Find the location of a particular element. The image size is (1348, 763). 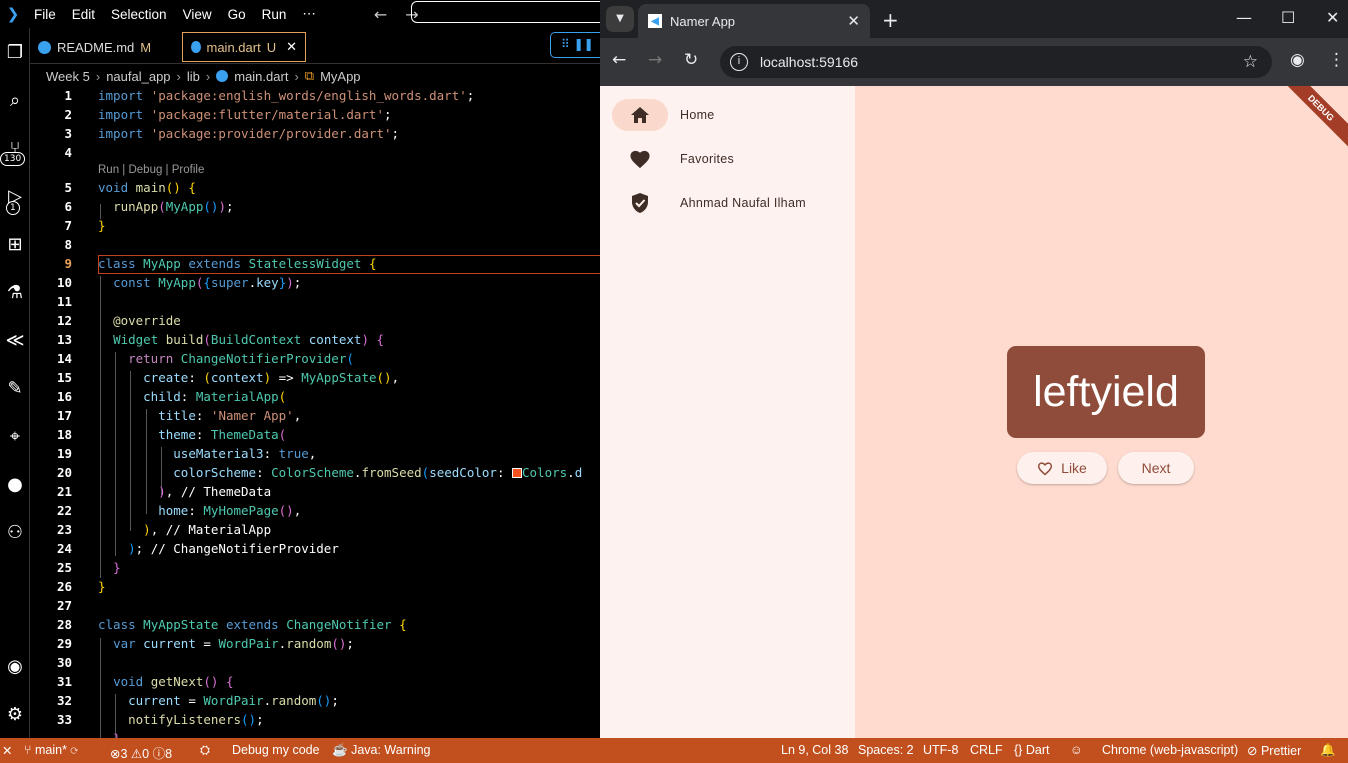

nav-destination-favorites: Favorites is located at coordinates (733, 159).